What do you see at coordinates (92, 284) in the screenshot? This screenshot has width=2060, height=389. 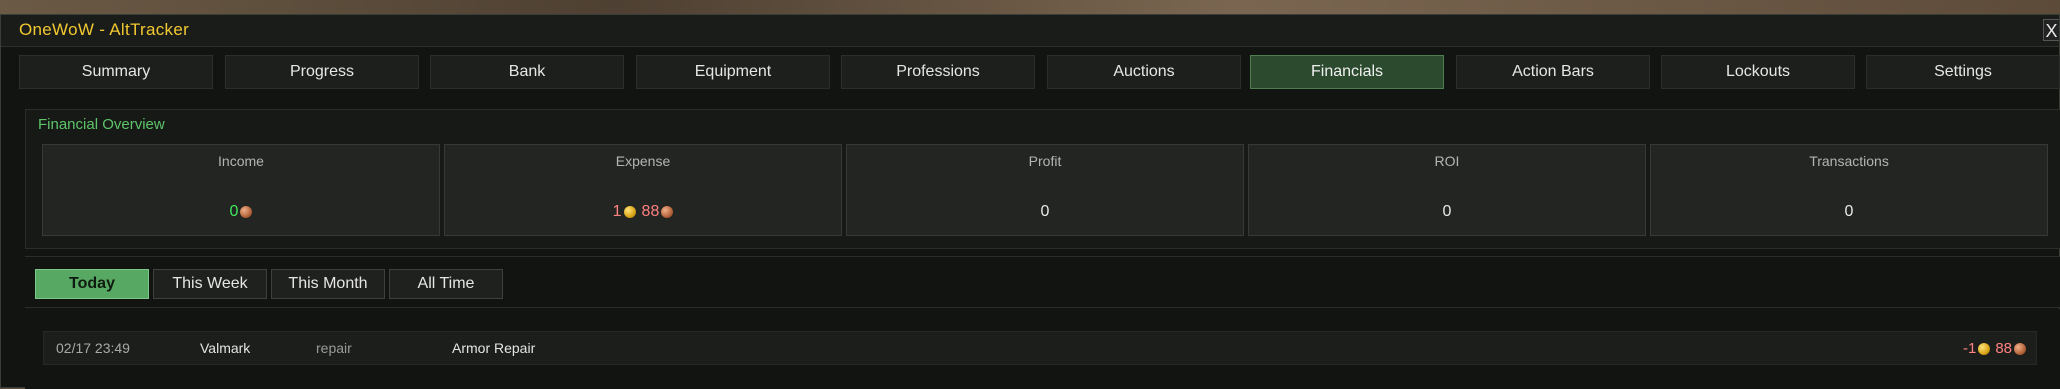 I see `filter-today-button: Today` at bounding box center [92, 284].